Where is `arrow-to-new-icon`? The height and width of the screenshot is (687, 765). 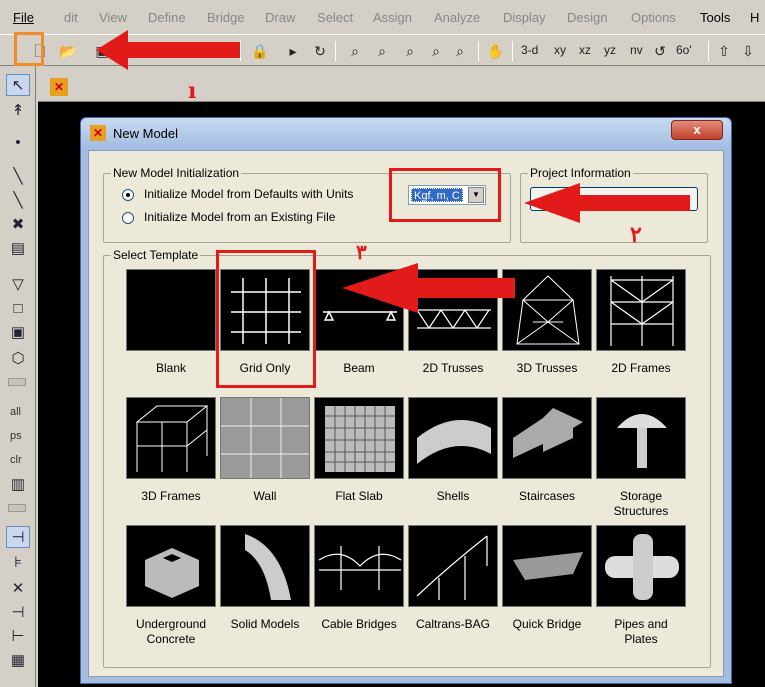
arrow-to-new-icon is located at coordinates (168, 50).